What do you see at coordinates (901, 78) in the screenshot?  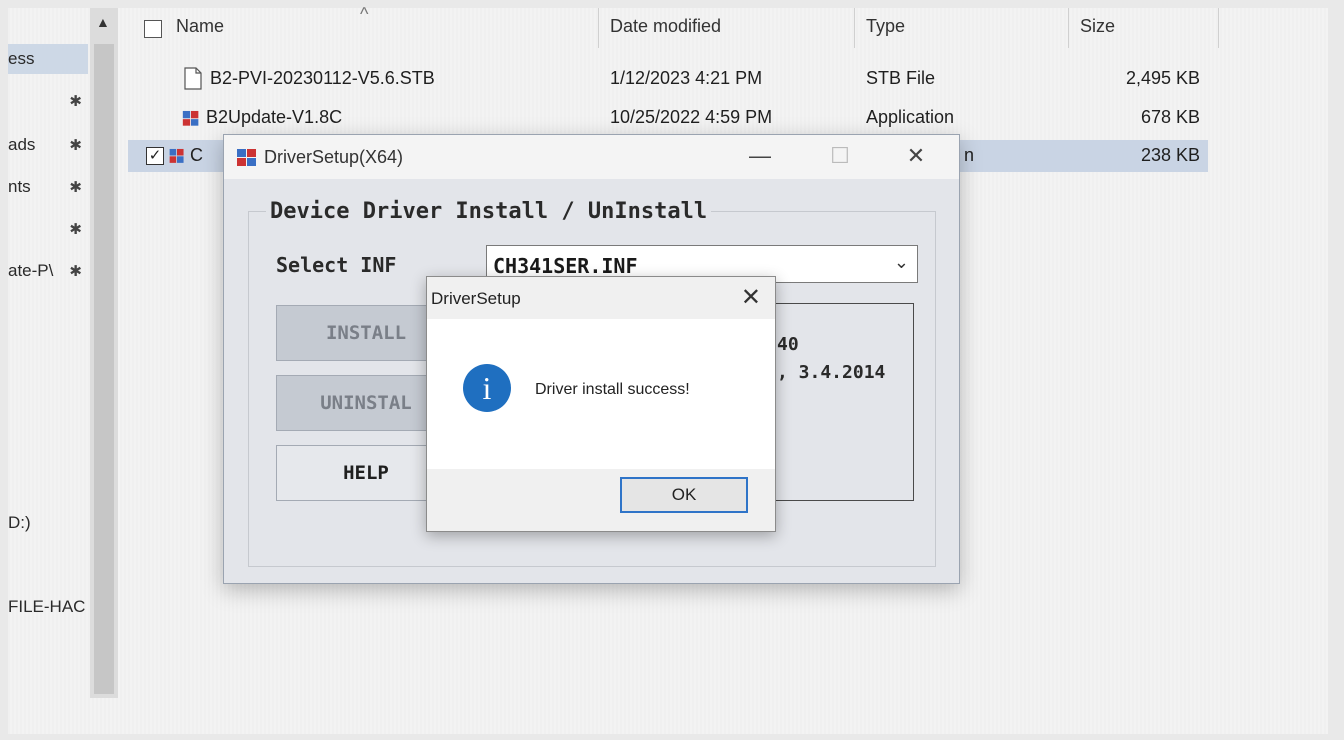 I see `file-type: STB File` at bounding box center [901, 78].